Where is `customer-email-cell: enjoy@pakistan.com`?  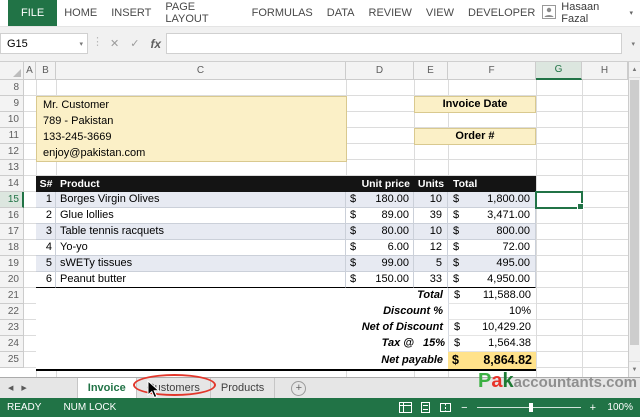 customer-email-cell: enjoy@pakistan.com is located at coordinates (194, 153).